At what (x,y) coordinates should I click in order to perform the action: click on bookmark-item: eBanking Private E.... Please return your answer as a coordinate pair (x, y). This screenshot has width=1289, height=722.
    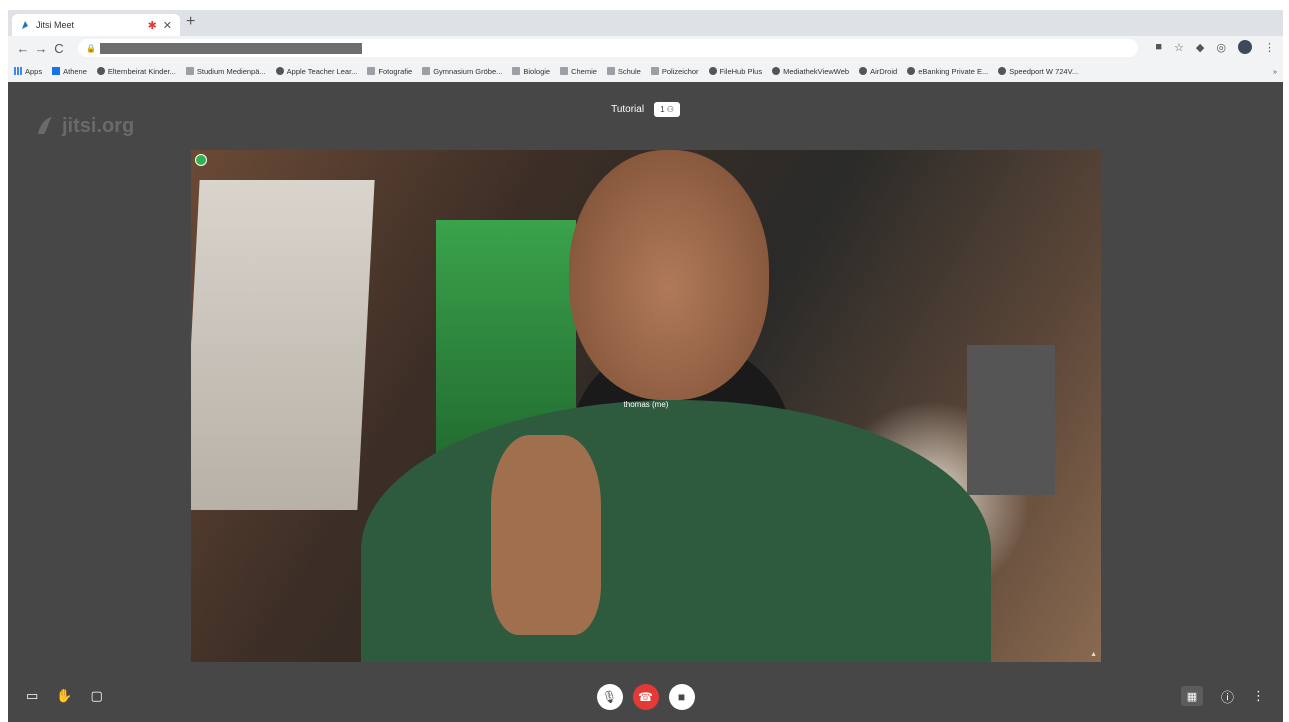
    Looking at the image, I should click on (947, 71).